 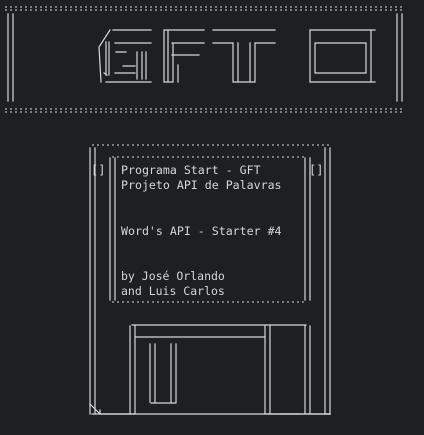 What do you see at coordinates (191, 170) in the screenshot?
I see `label-program-line: Programa Start - GFT` at bounding box center [191, 170].